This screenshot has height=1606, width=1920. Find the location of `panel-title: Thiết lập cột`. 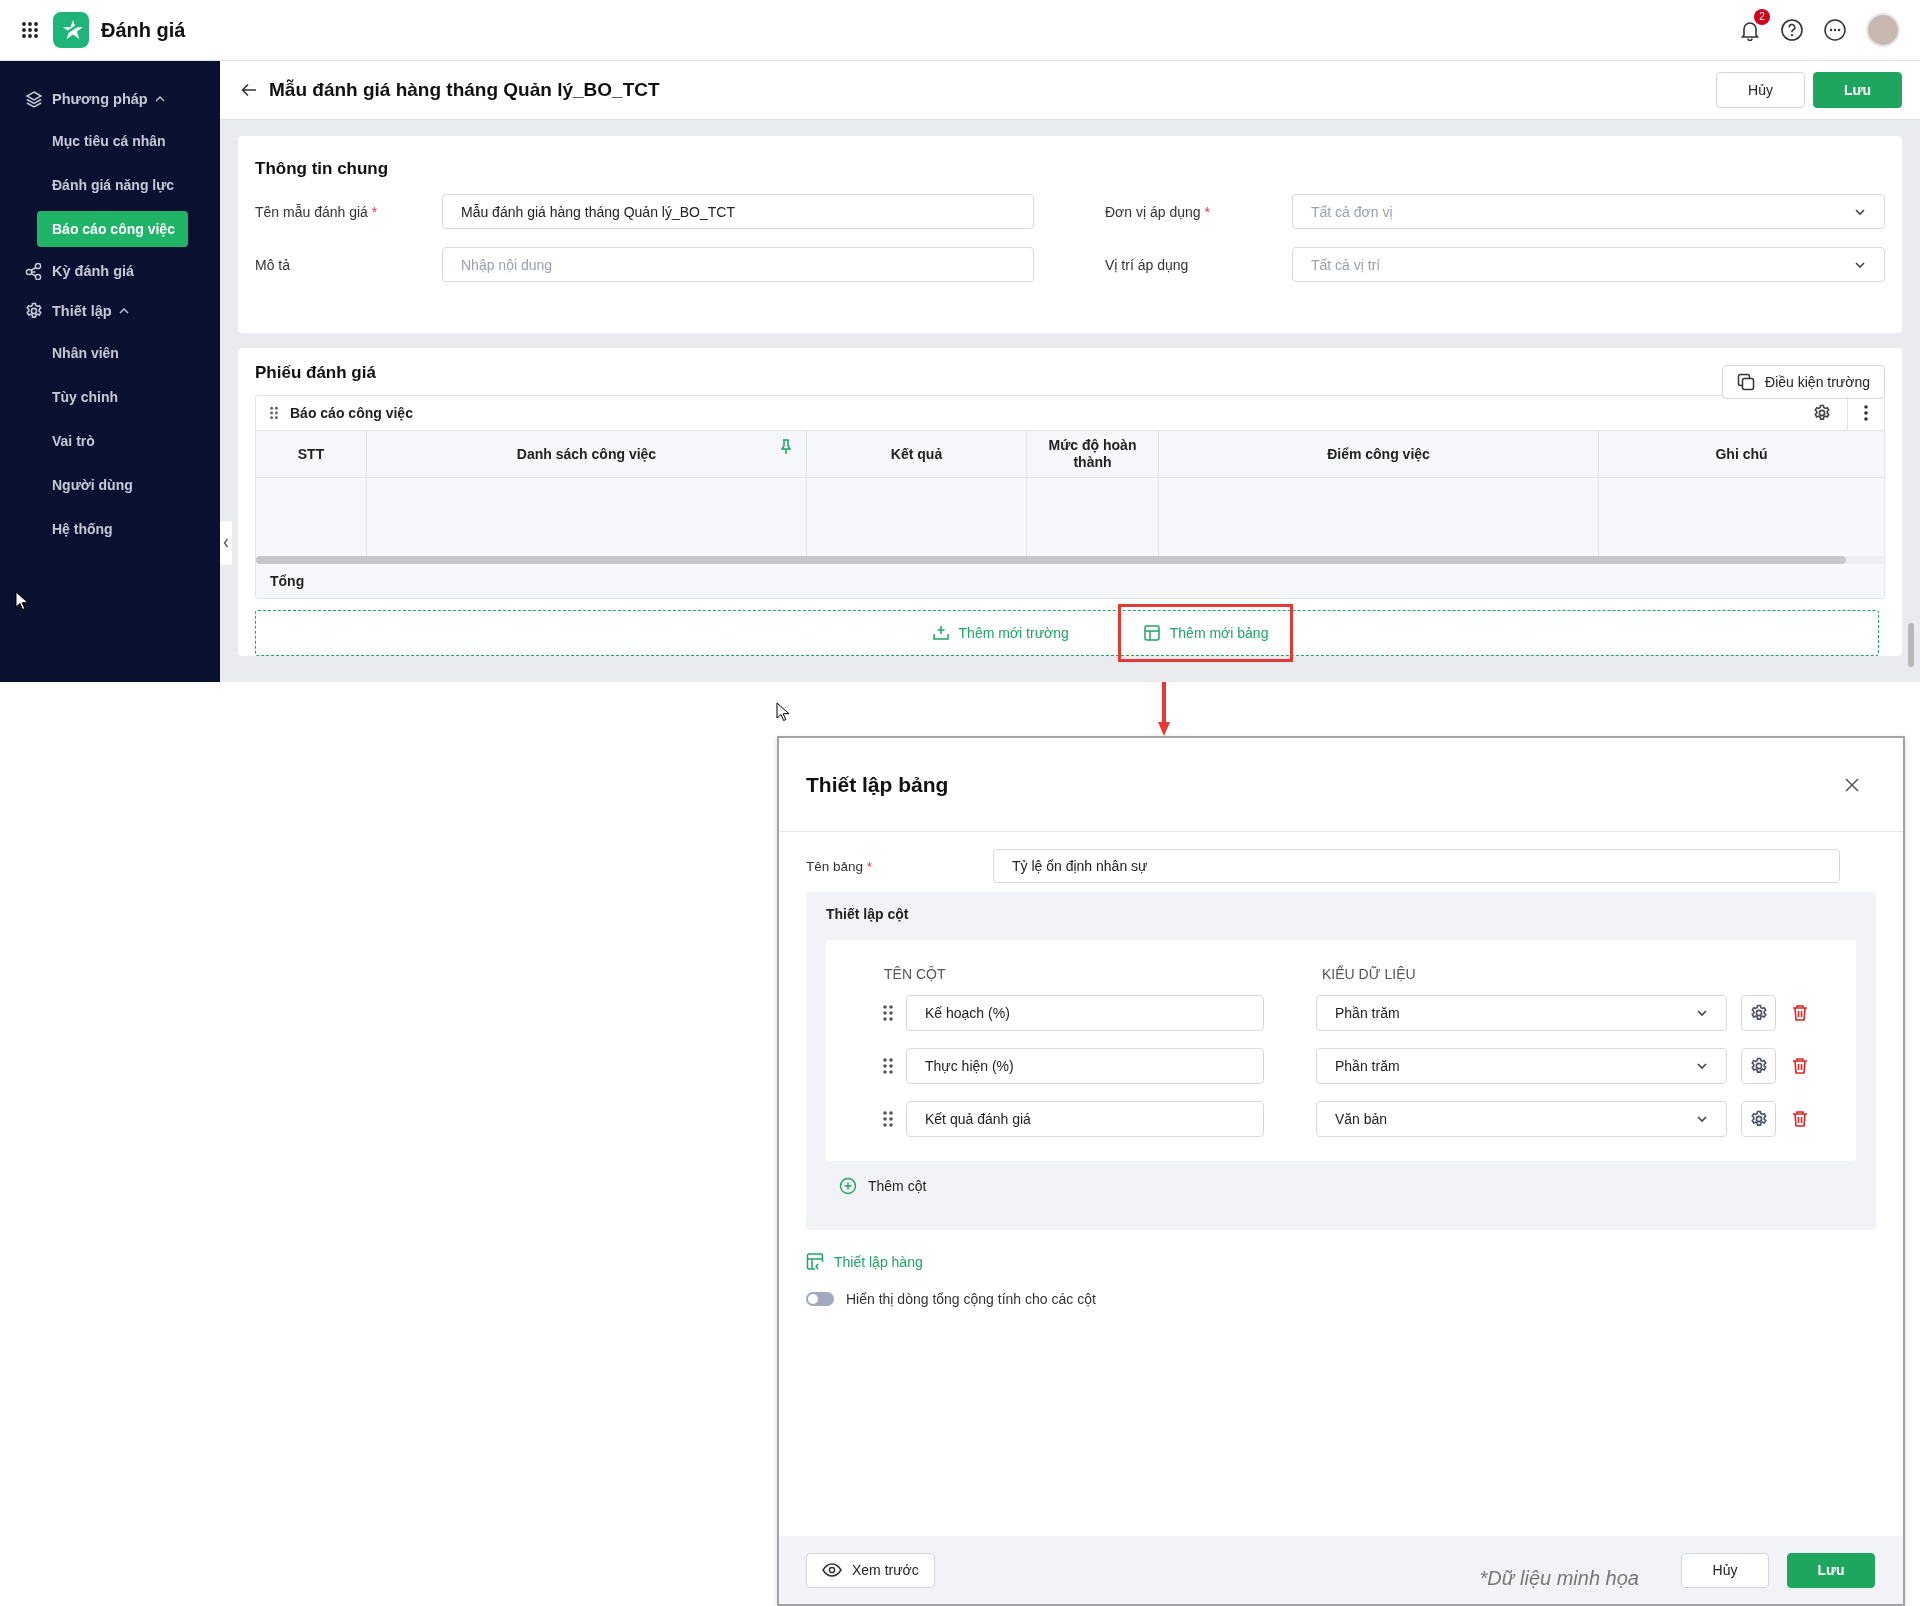

panel-title: Thiết lập cột is located at coordinates (868, 914).